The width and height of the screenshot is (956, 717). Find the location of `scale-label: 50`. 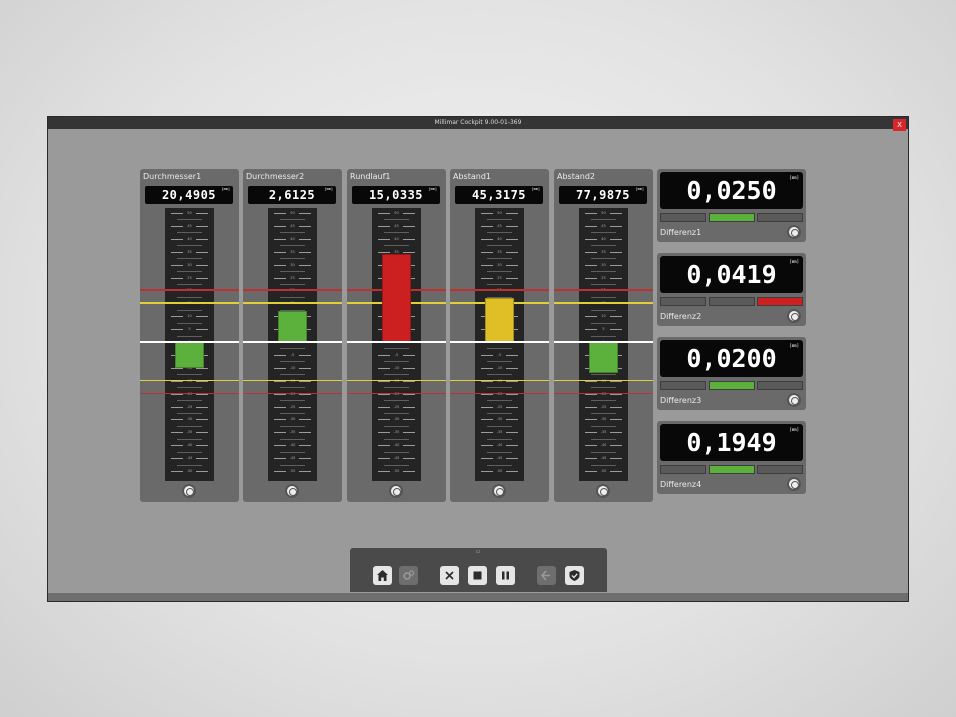

scale-label: 50 is located at coordinates (189, 213).